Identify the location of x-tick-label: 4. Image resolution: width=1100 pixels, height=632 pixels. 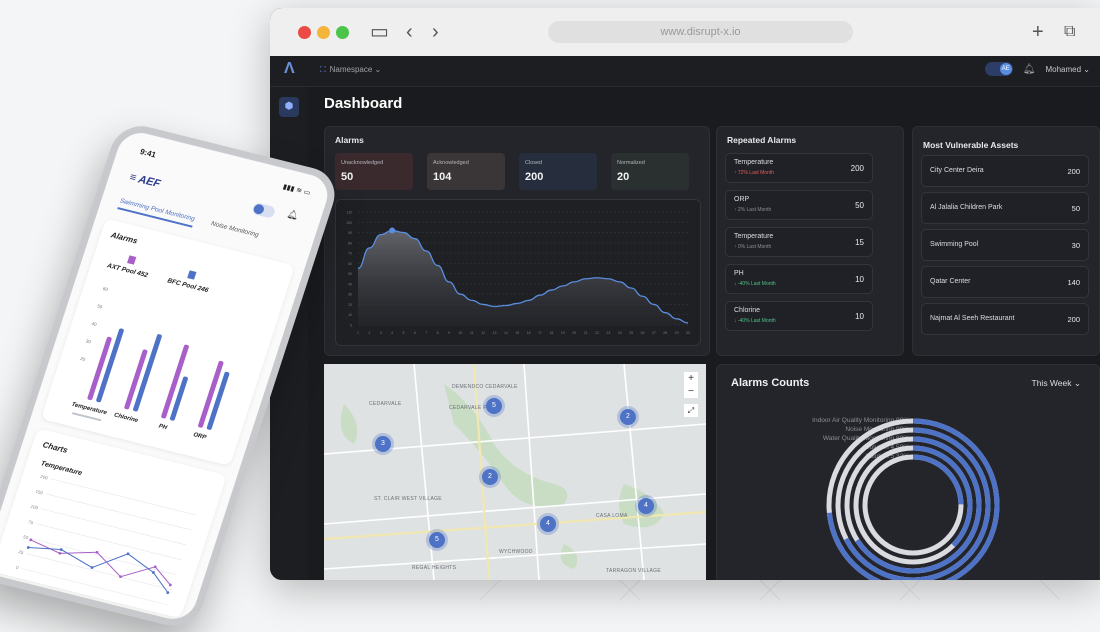
(392, 333).